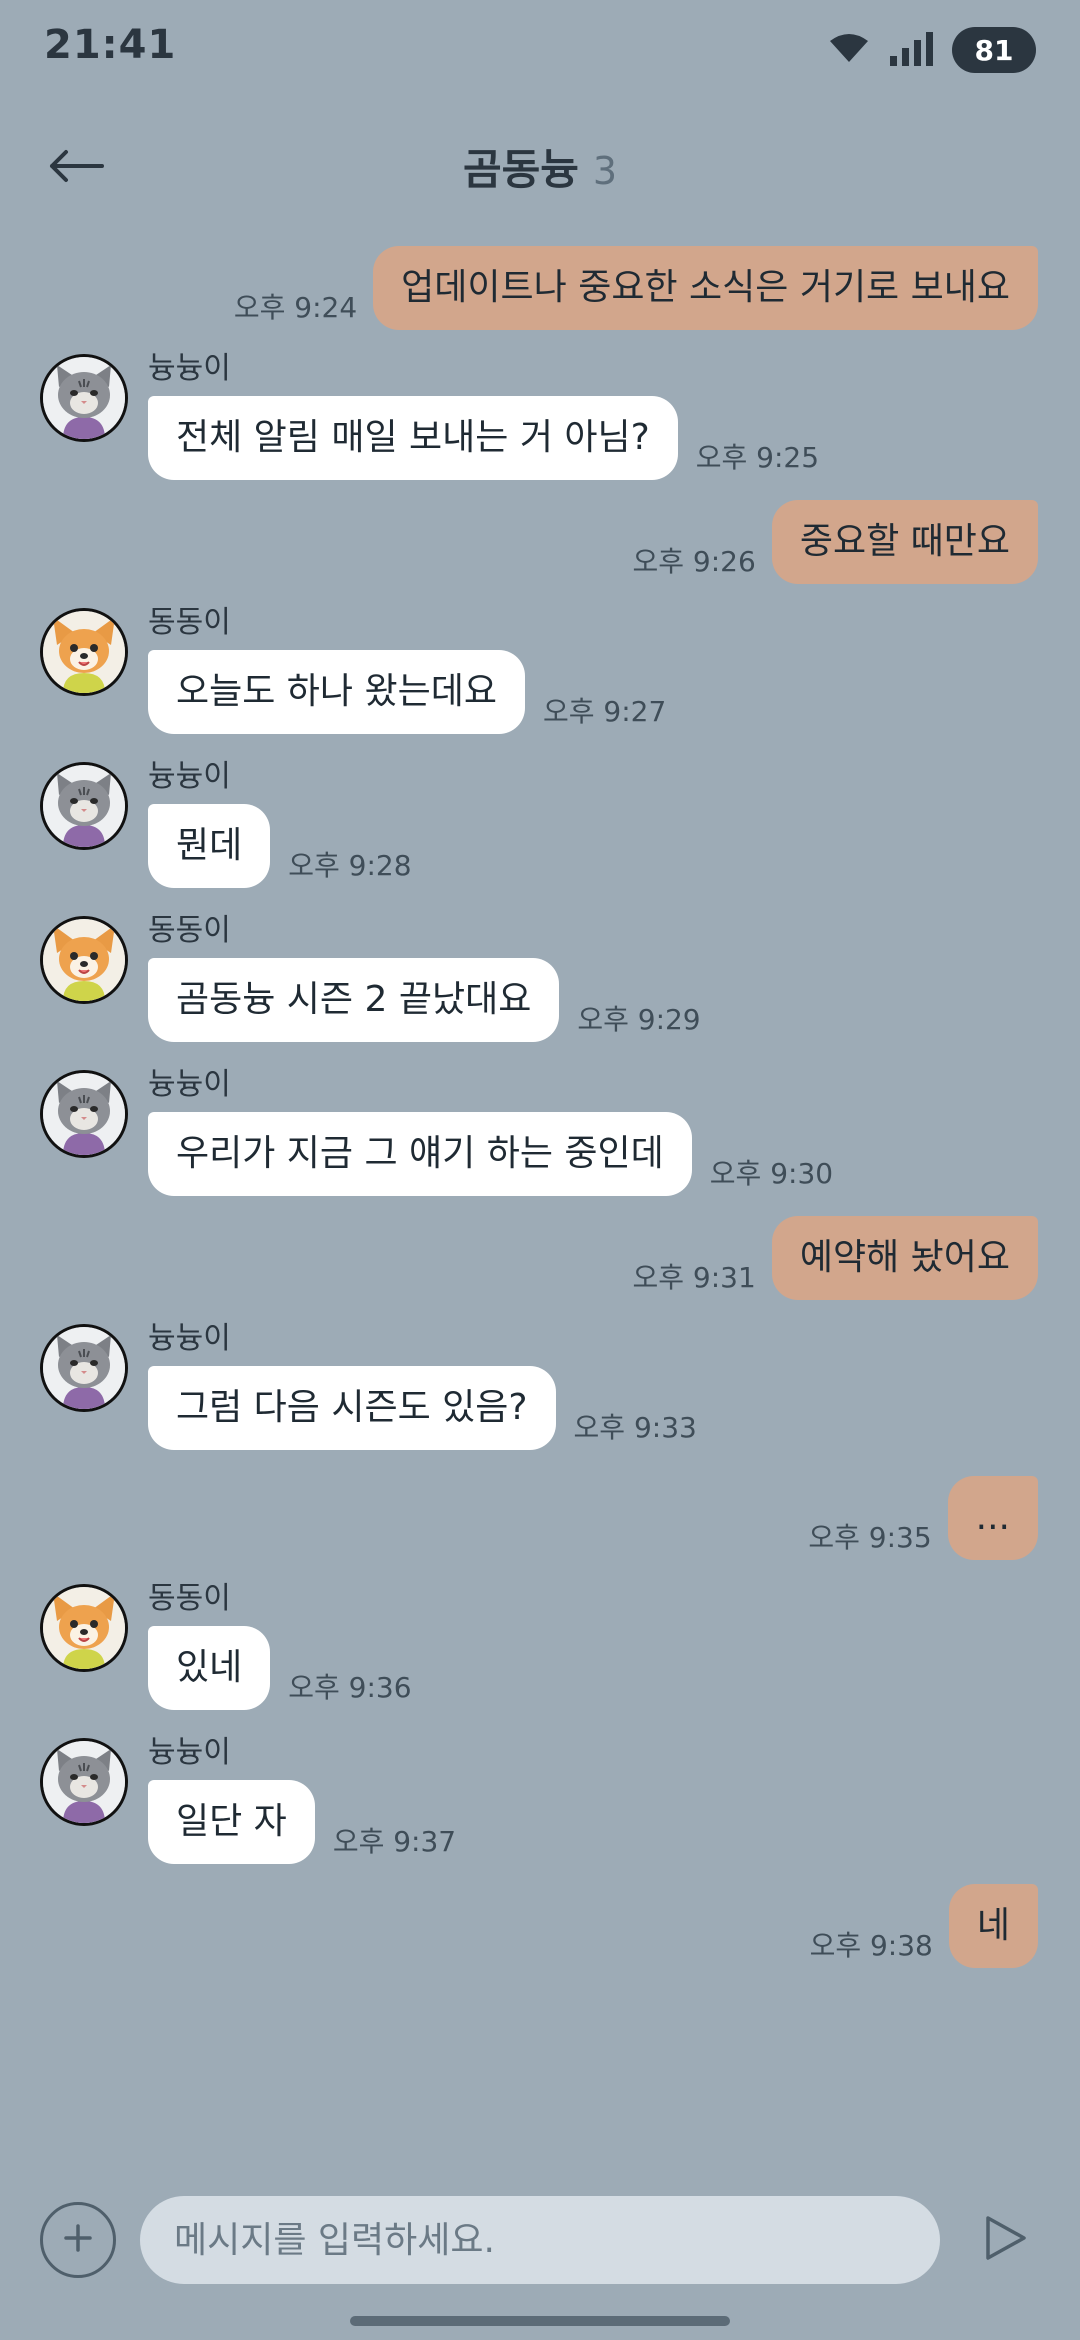  I want to click on send-button, so click(1006, 2240).